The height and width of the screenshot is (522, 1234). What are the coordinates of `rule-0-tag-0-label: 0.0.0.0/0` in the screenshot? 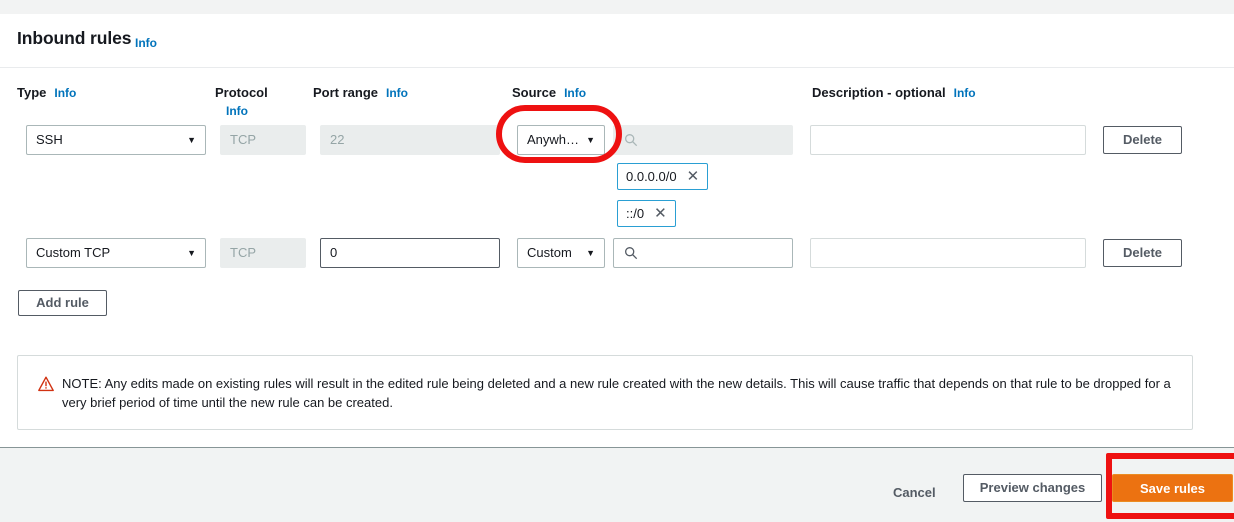 It's located at (651, 176).